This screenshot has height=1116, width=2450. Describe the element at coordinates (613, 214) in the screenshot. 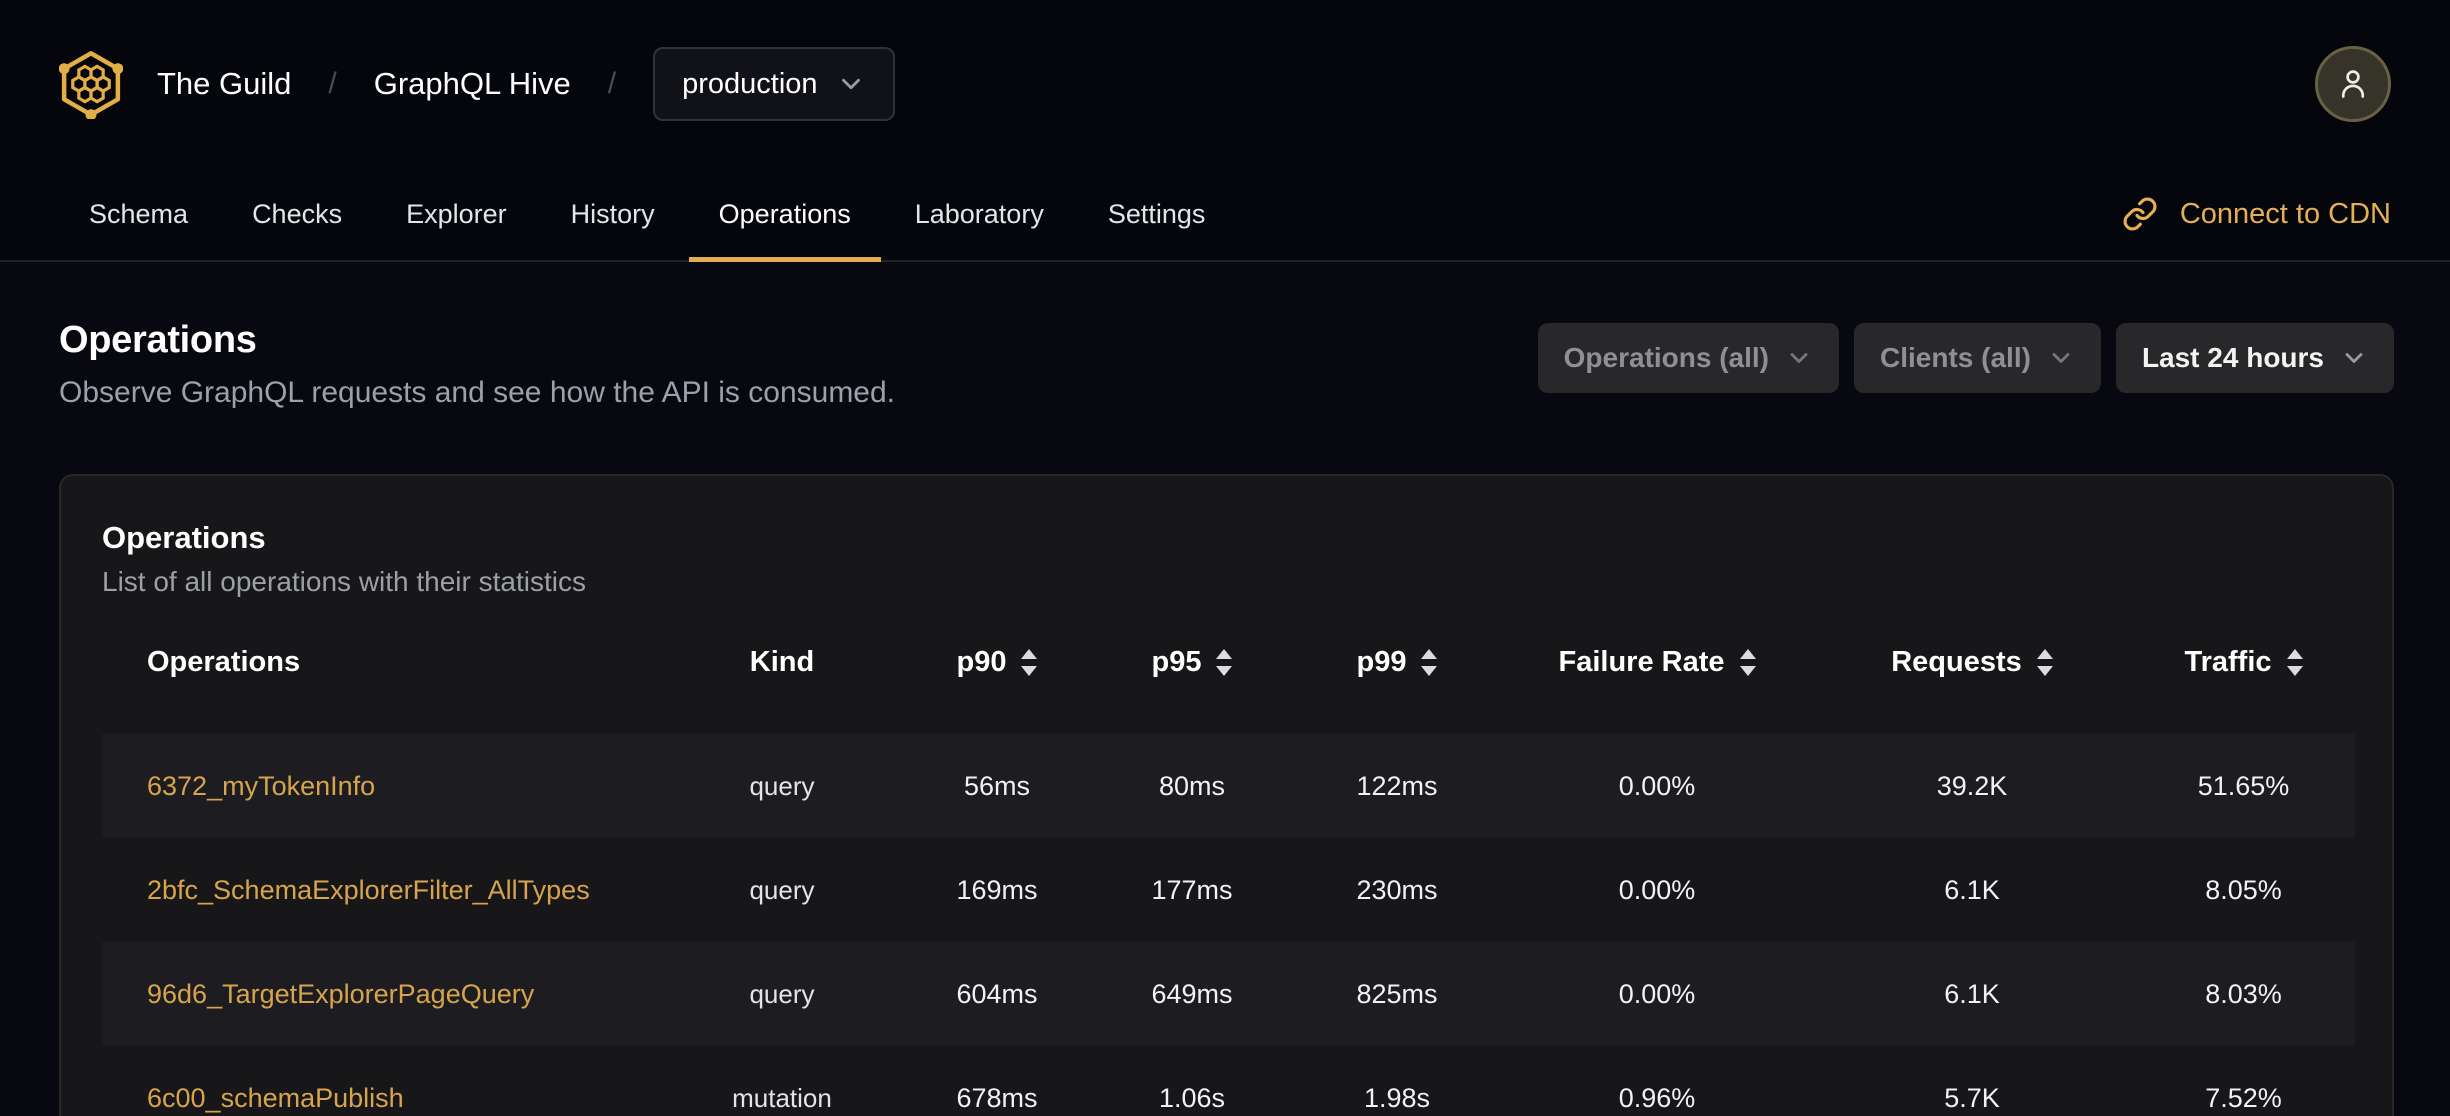

I see `tab-history: History` at that location.